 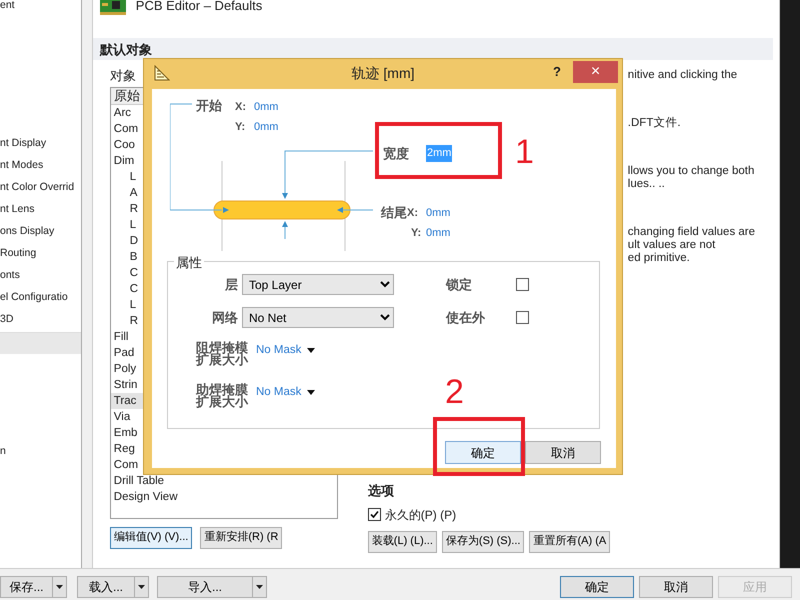 I want to click on description-text: llows you to change both lues.. .., so click(x=692, y=178).